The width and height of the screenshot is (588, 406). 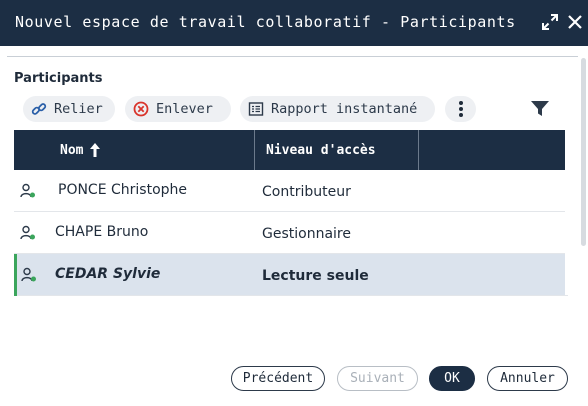 What do you see at coordinates (292, 56) in the screenshot?
I see `content-divider` at bounding box center [292, 56].